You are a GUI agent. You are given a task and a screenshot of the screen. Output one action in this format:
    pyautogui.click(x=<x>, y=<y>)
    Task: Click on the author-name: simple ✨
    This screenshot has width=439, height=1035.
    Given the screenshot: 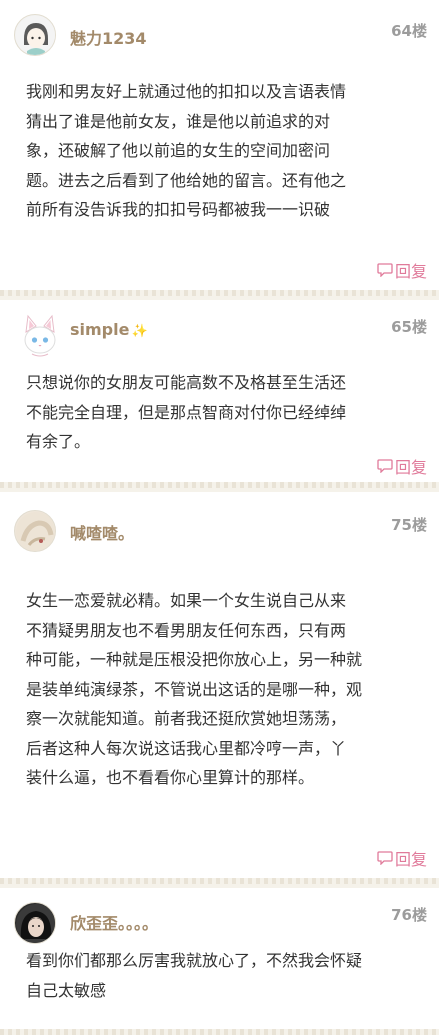 What is the action you would take?
    pyautogui.click(x=109, y=329)
    